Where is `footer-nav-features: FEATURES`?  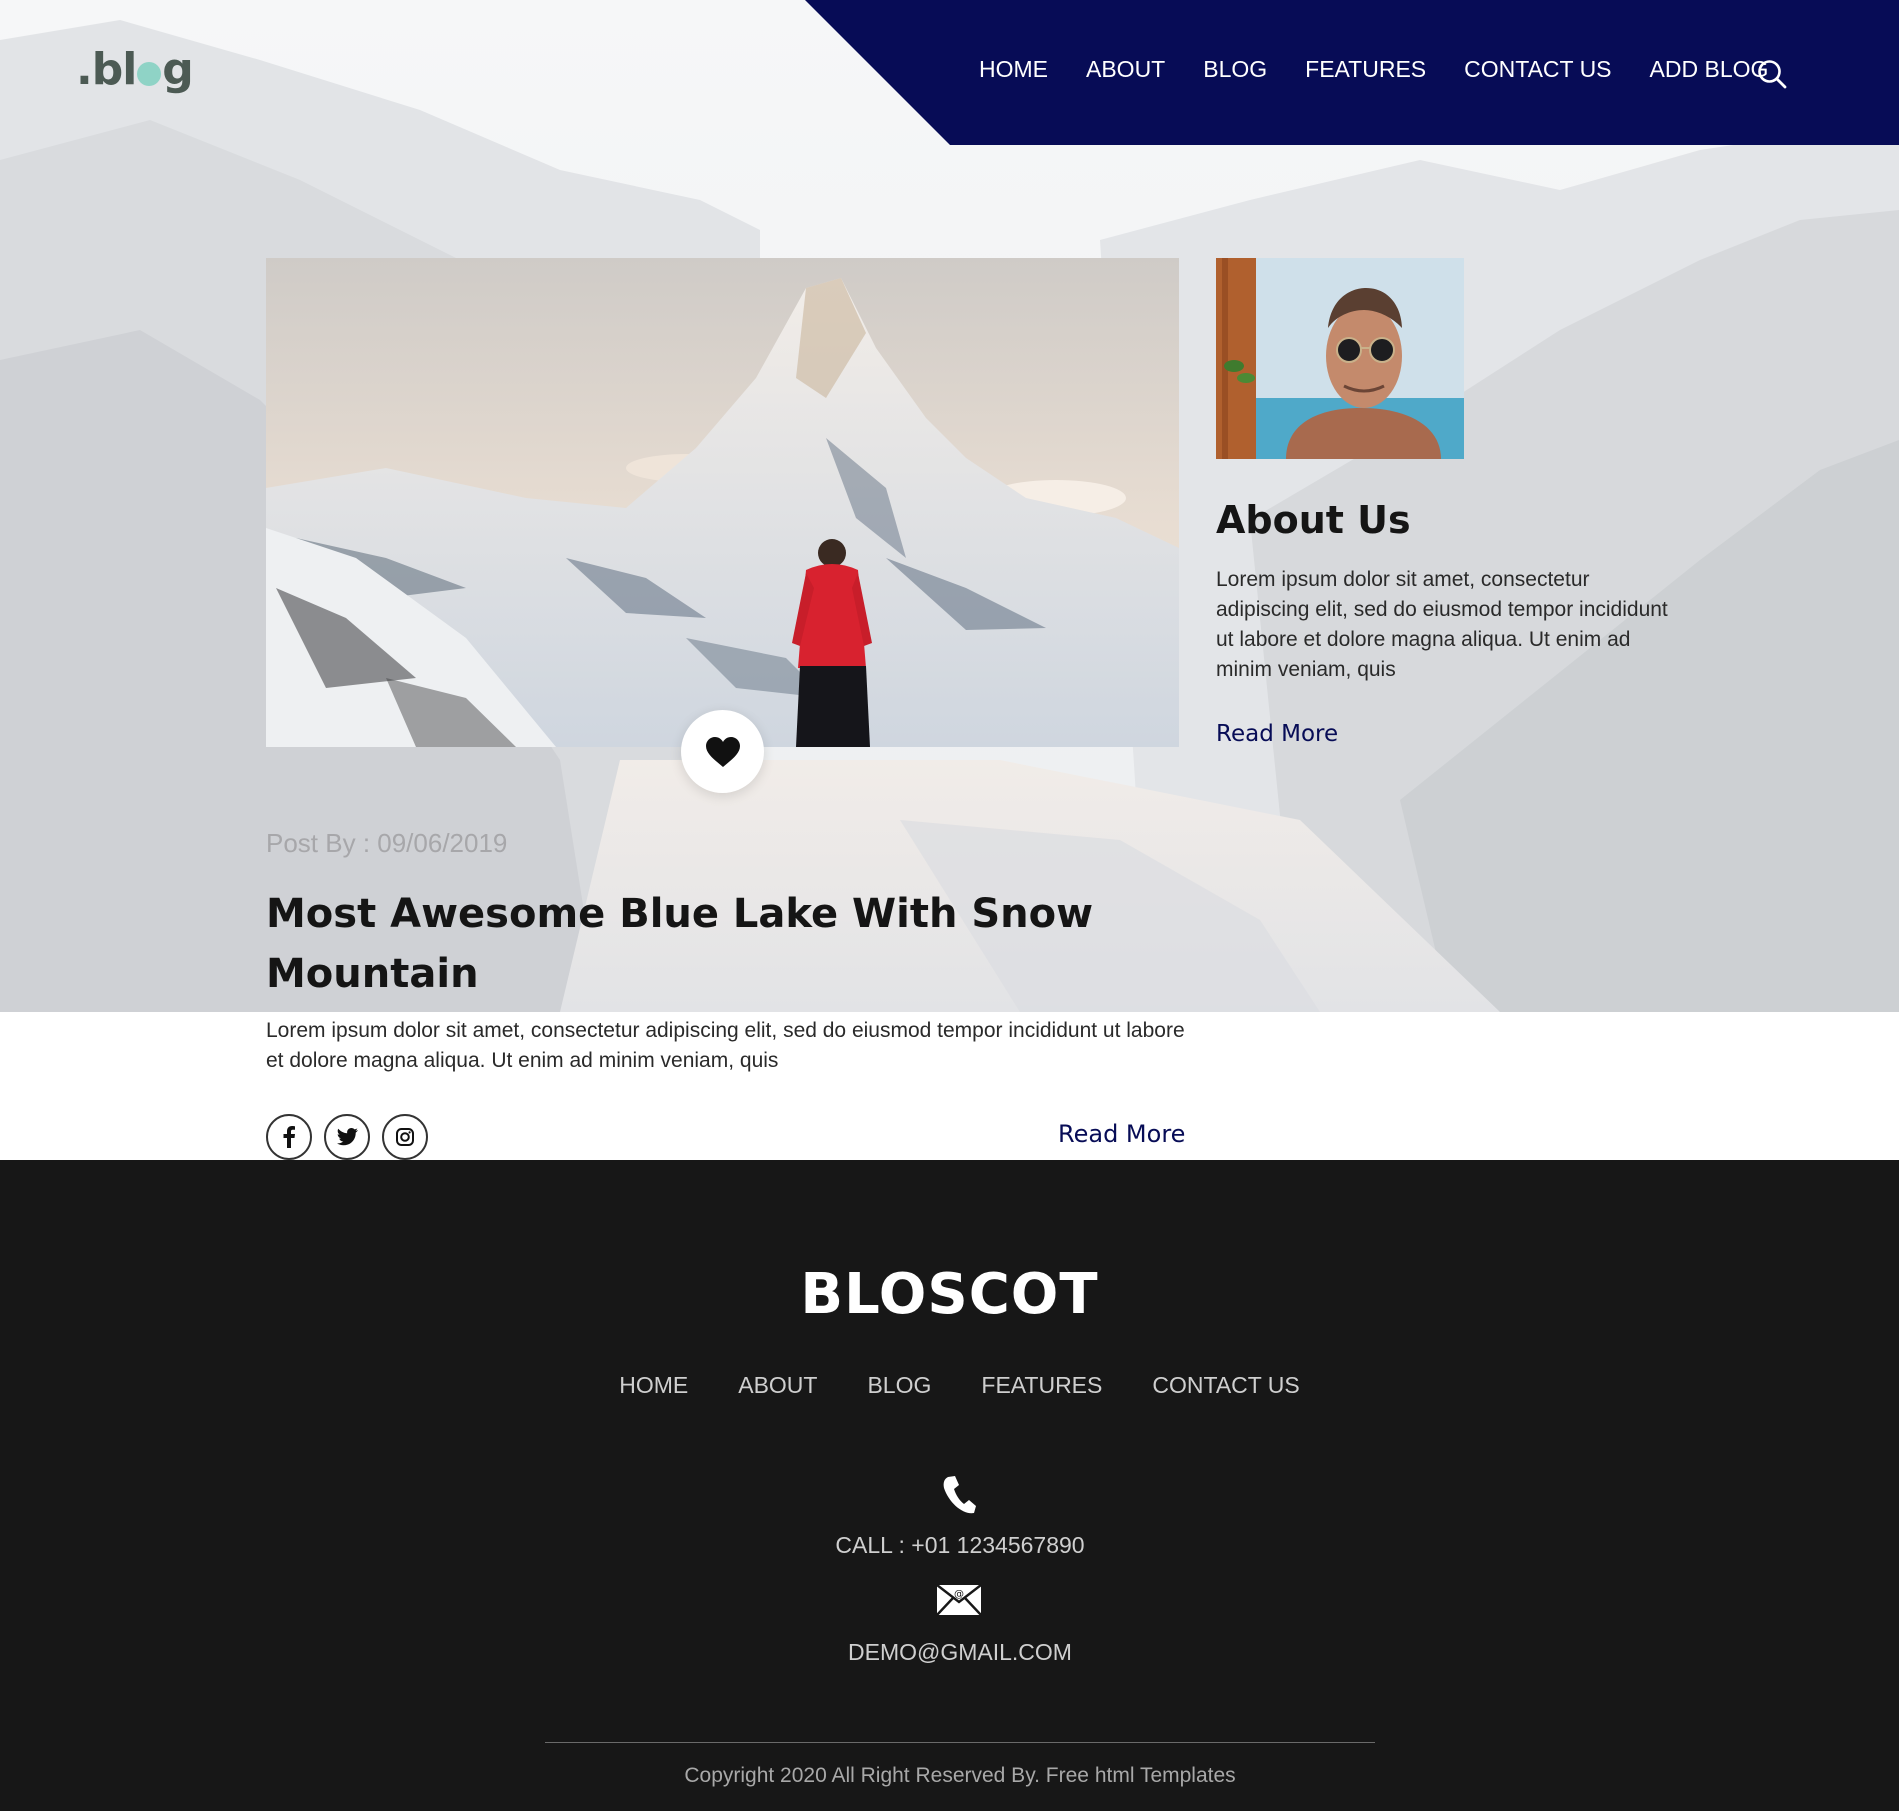 footer-nav-features: FEATURES is located at coordinates (1041, 1385).